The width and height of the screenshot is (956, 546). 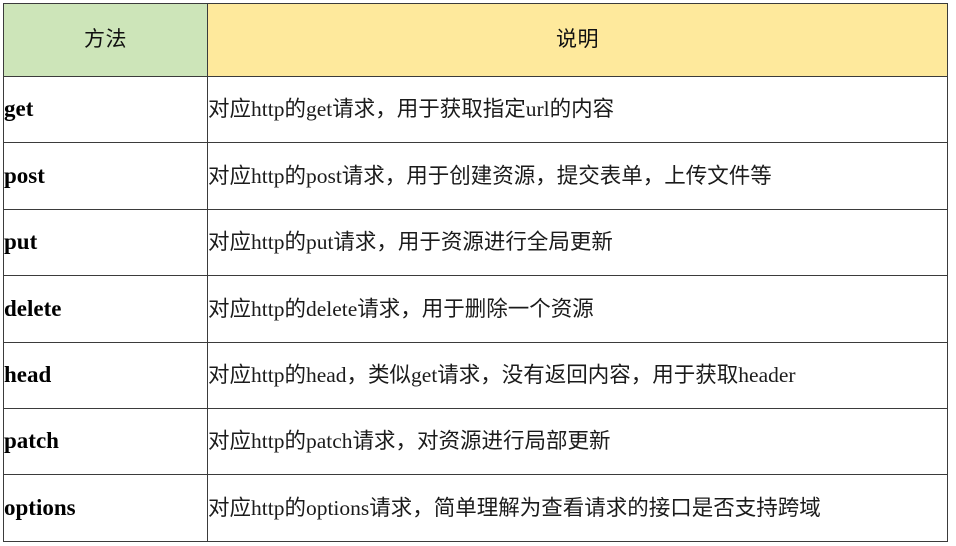 I want to click on cell-description: 对应http的head，类似get请求，没有返回内容，用于获取header, so click(x=577, y=375).